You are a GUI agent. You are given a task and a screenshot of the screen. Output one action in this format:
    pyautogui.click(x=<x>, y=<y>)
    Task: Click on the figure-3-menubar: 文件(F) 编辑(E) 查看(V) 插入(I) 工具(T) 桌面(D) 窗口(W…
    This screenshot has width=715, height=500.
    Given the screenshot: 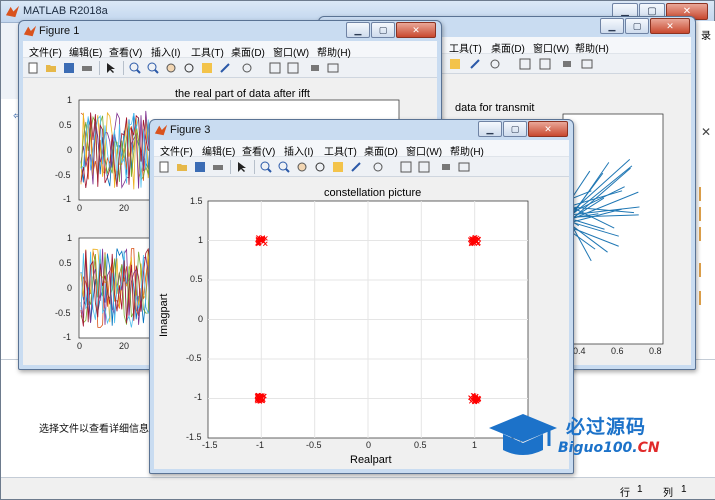 What is the action you would take?
    pyautogui.click(x=361, y=149)
    